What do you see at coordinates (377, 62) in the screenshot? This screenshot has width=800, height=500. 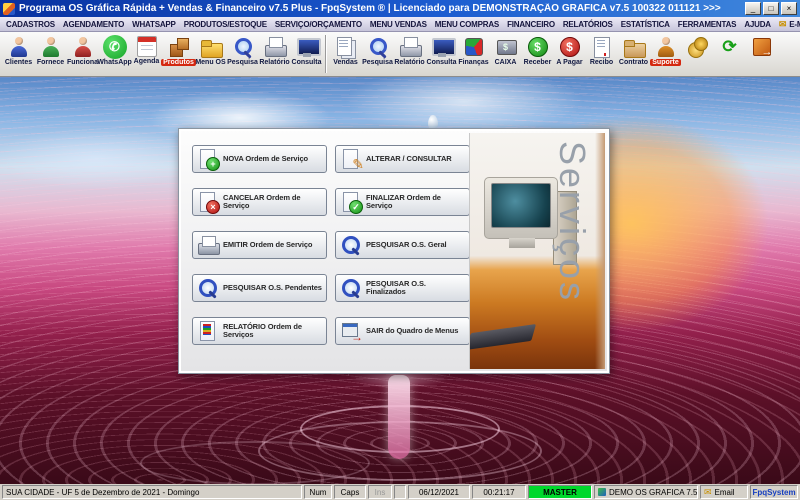 I see `toolbar-button-label: Pesquisa` at bounding box center [377, 62].